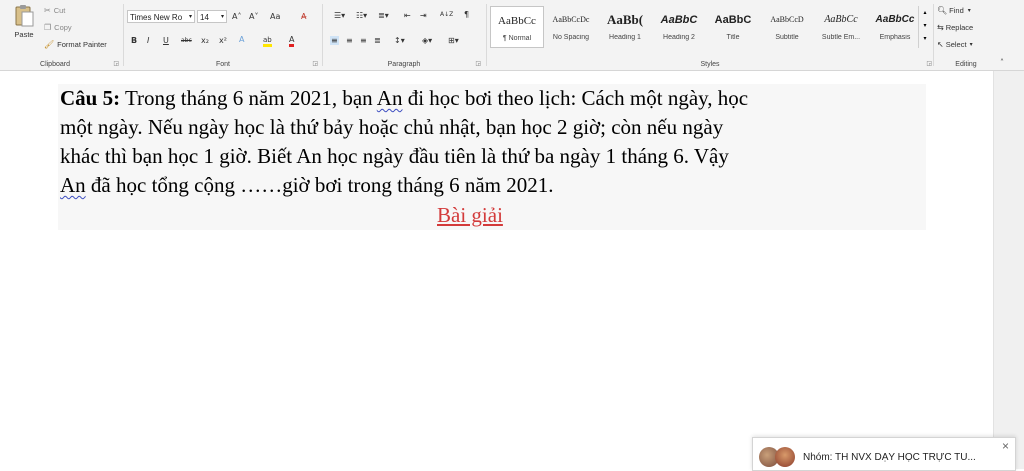  I want to click on style-name: Heading 1, so click(625, 37).